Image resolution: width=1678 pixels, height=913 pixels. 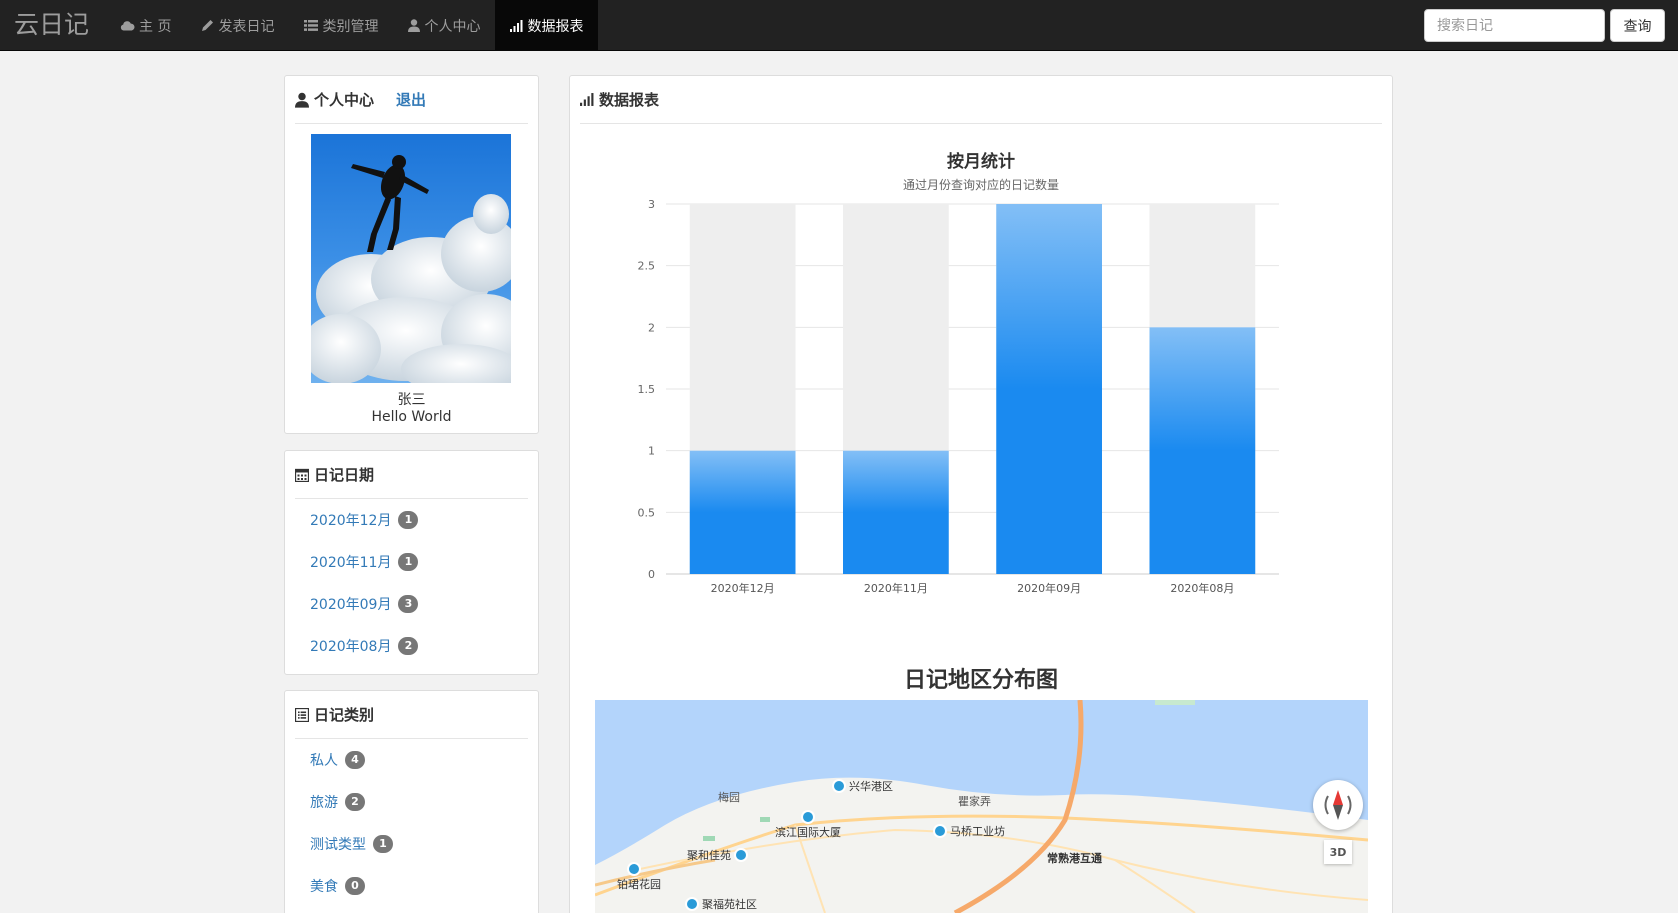 What do you see at coordinates (1049, 588) in the screenshot?
I see `x-tick-label: 2020年09月` at bounding box center [1049, 588].